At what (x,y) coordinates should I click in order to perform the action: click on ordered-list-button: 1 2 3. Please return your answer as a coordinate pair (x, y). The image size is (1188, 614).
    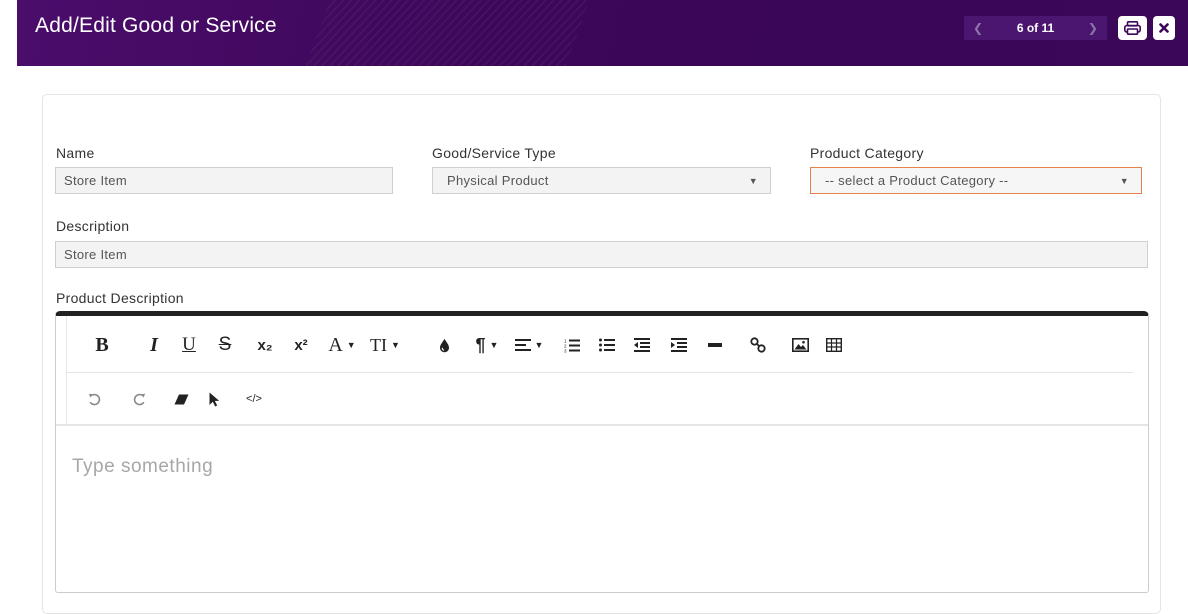
    Looking at the image, I should click on (572, 345).